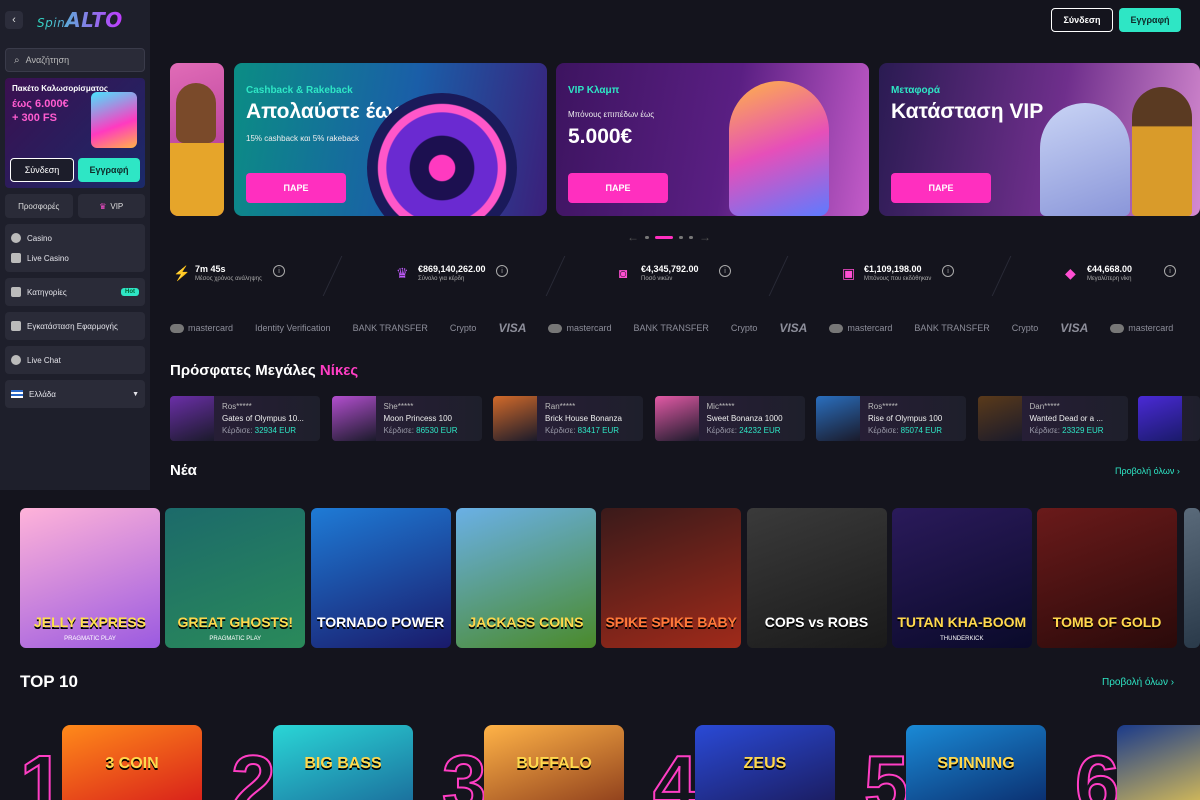 This screenshot has width=1200, height=800. I want to click on sidebar-item-label: Live Chat, so click(44, 360).